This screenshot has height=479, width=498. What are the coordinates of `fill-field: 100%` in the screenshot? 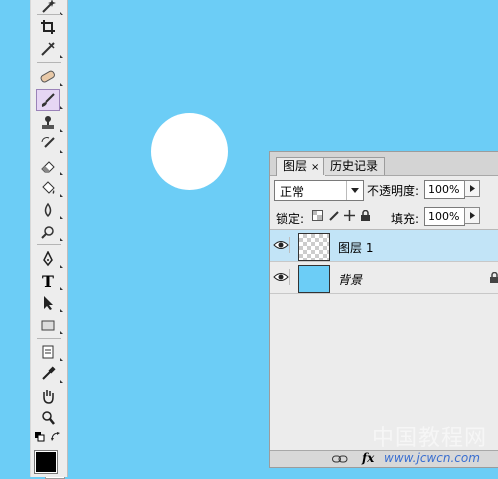 It's located at (444, 216).